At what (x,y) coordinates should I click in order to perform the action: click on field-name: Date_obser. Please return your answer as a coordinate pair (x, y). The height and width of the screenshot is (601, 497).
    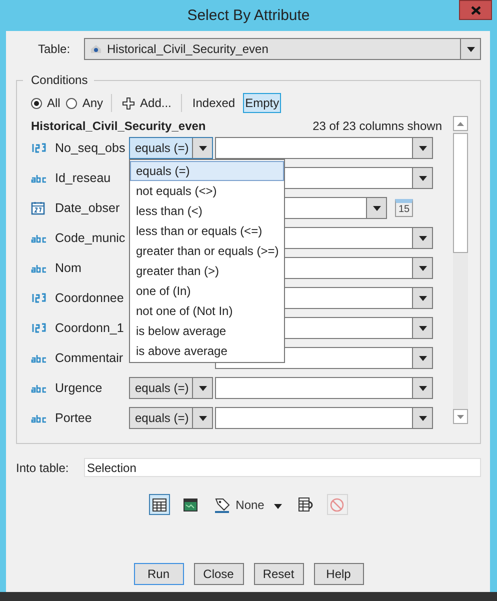
    Looking at the image, I should click on (88, 208).